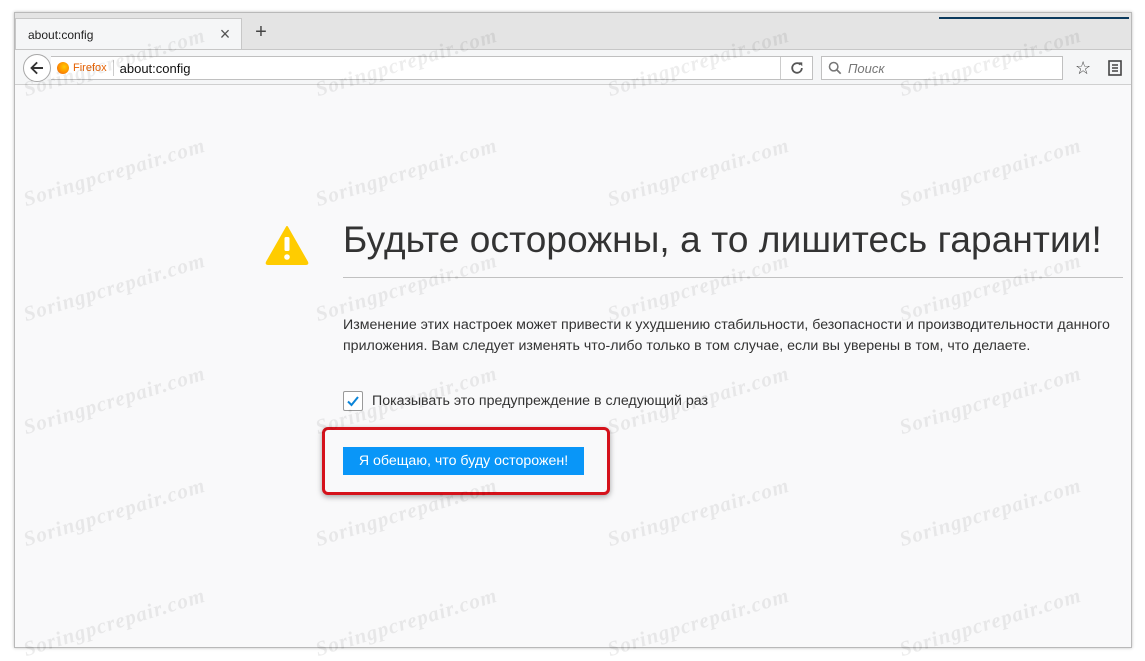  Describe the element at coordinates (835, 68) in the screenshot. I see `search-icon` at that location.